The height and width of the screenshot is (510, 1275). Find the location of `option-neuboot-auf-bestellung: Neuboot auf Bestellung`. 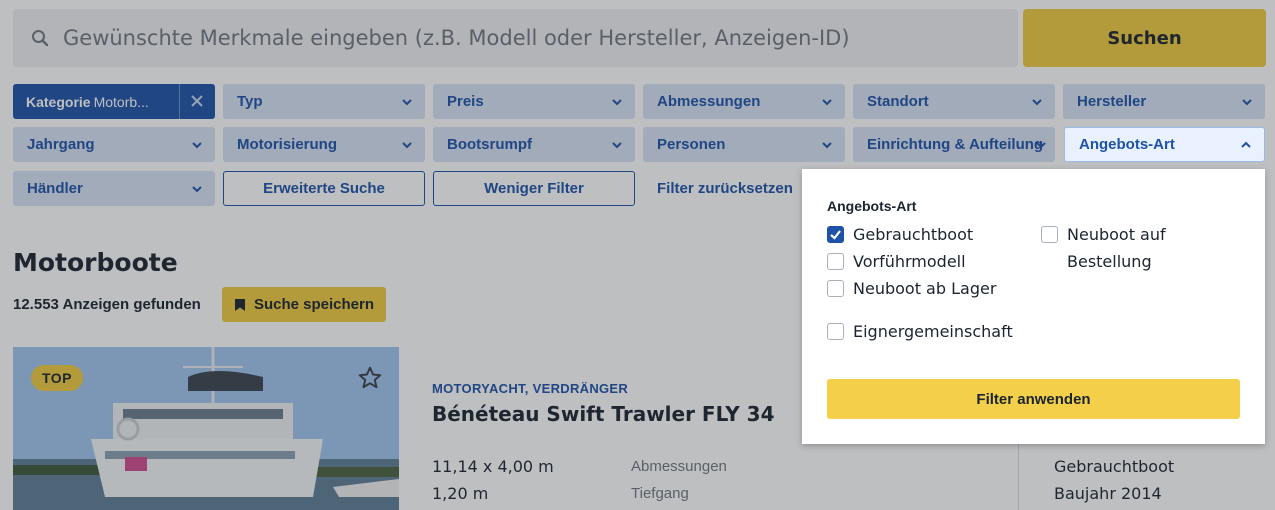

option-neuboot-auf-bestellung: Neuboot auf Bestellung is located at coordinates (1103, 248).